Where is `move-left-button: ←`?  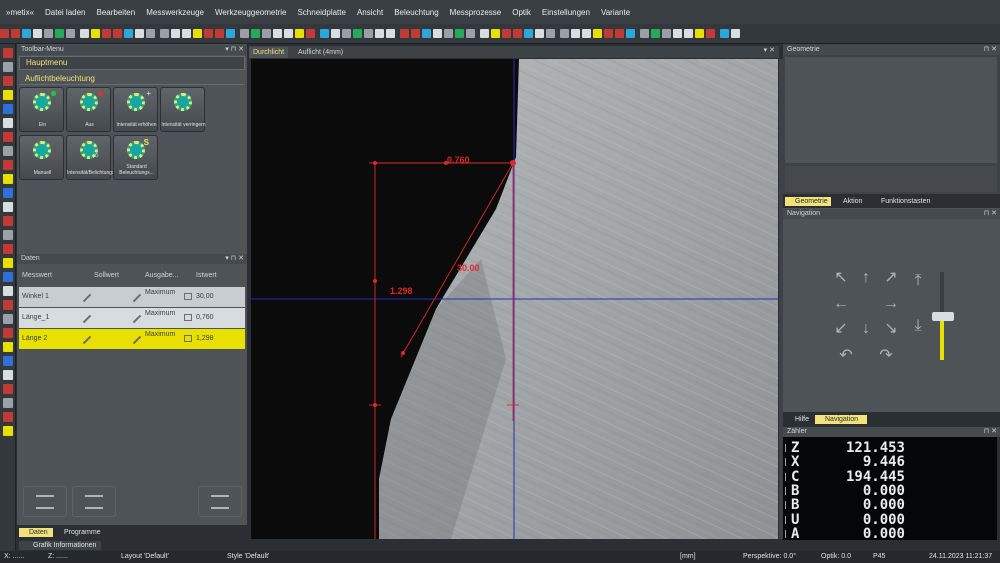
move-left-button: ← is located at coordinates (841, 304).